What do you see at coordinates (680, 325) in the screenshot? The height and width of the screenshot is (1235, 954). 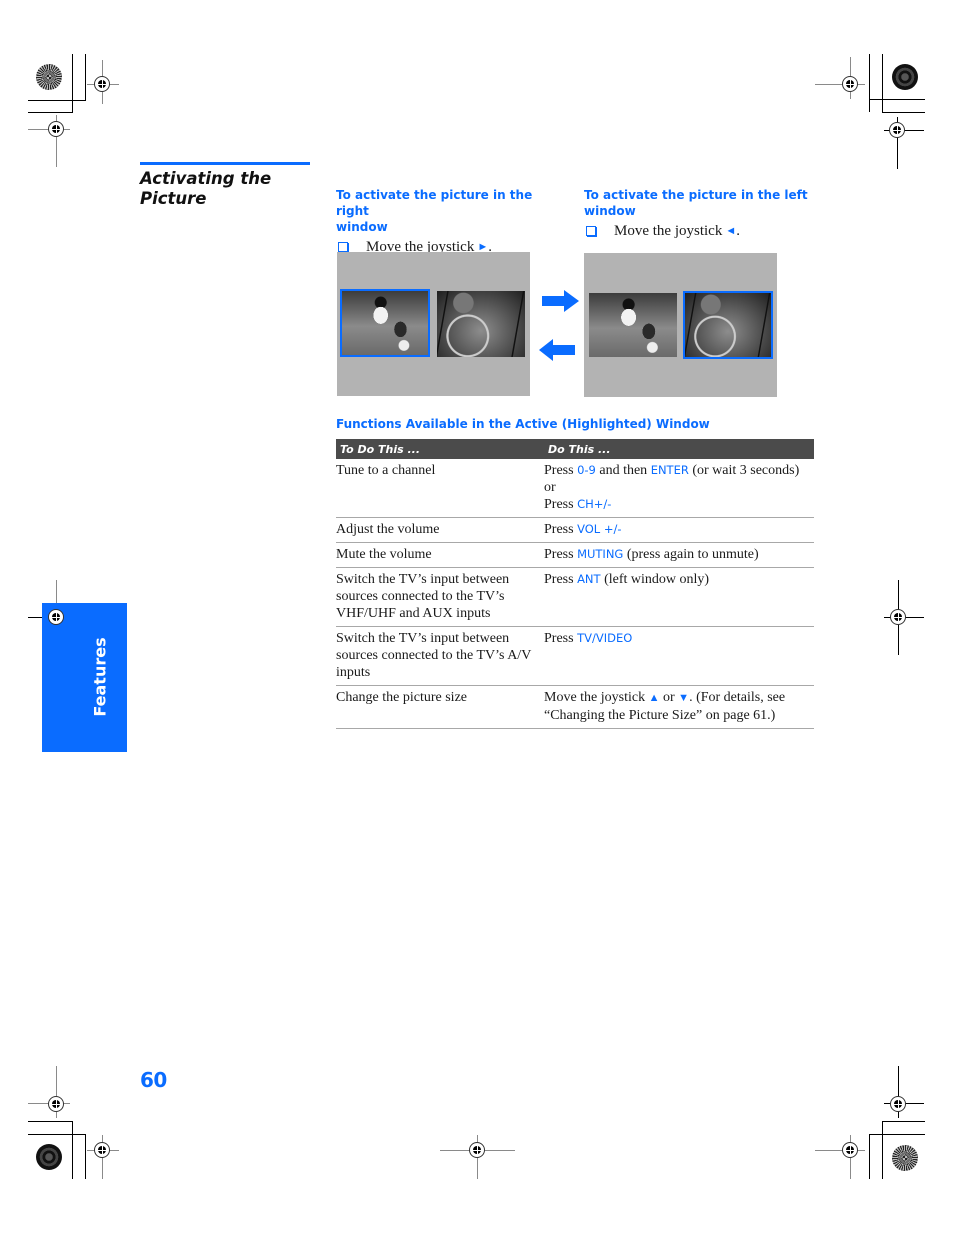 I see `tv-screen-right-active` at bounding box center [680, 325].